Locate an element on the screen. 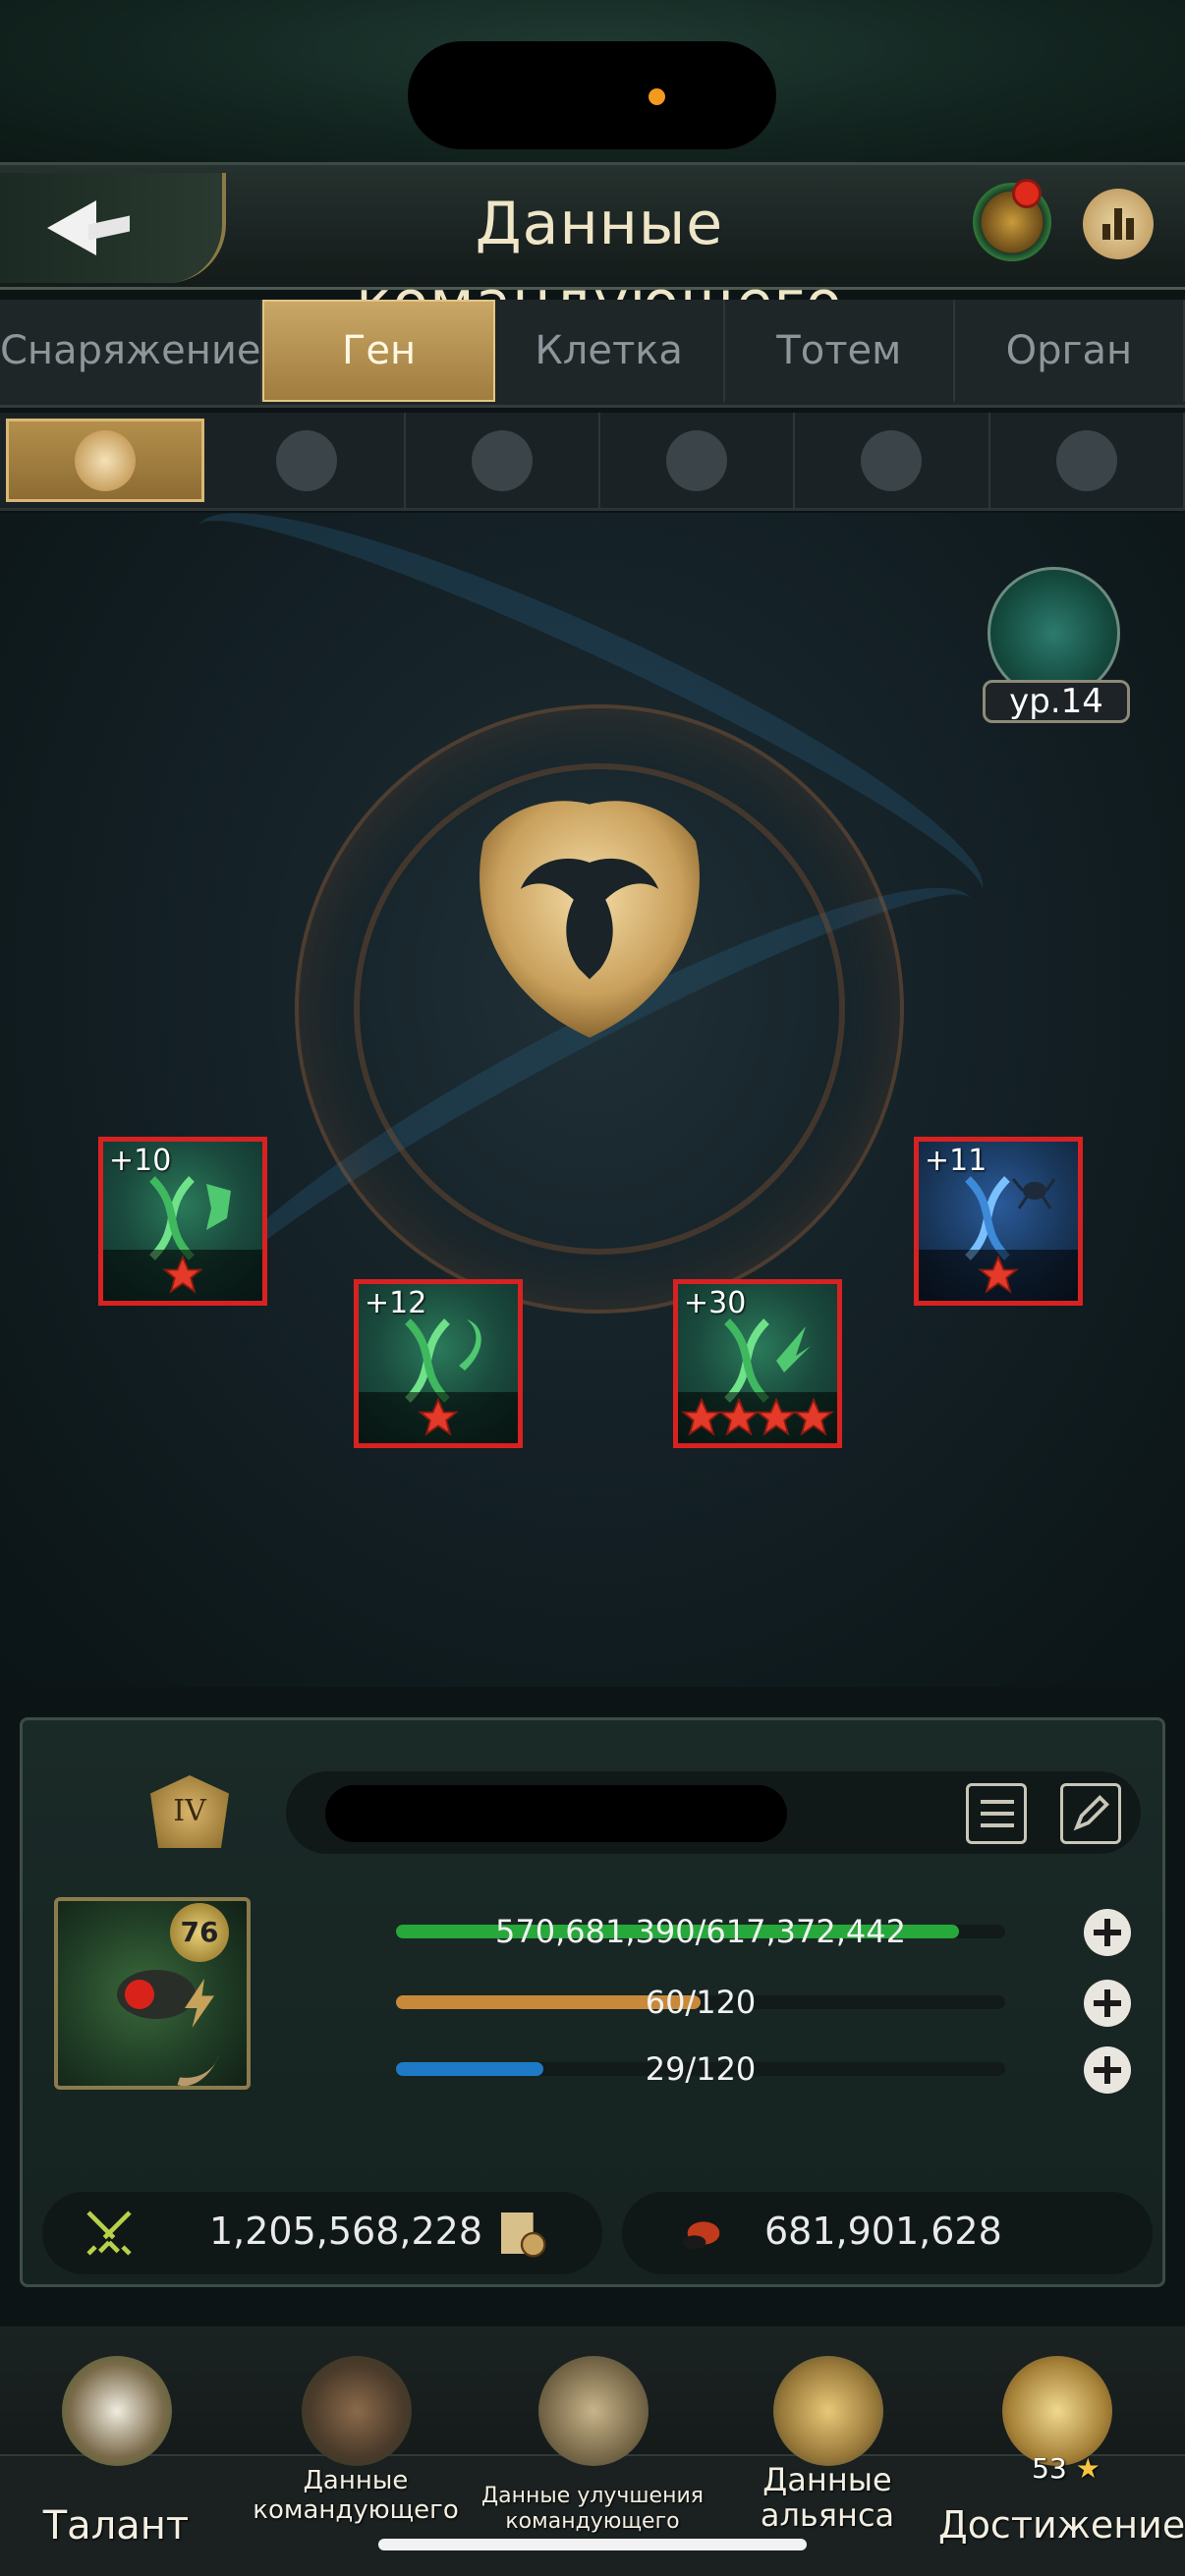 The height and width of the screenshot is (2576, 1185). nav-talent-label: Талант is located at coordinates (116, 2525).